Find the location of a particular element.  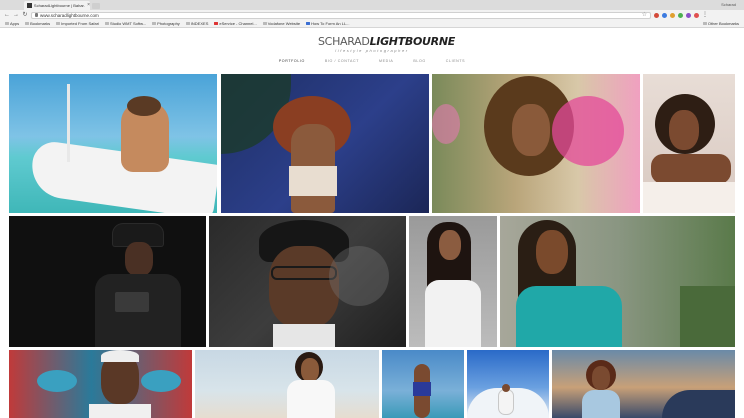

shirt is located at coordinates (120, 411).